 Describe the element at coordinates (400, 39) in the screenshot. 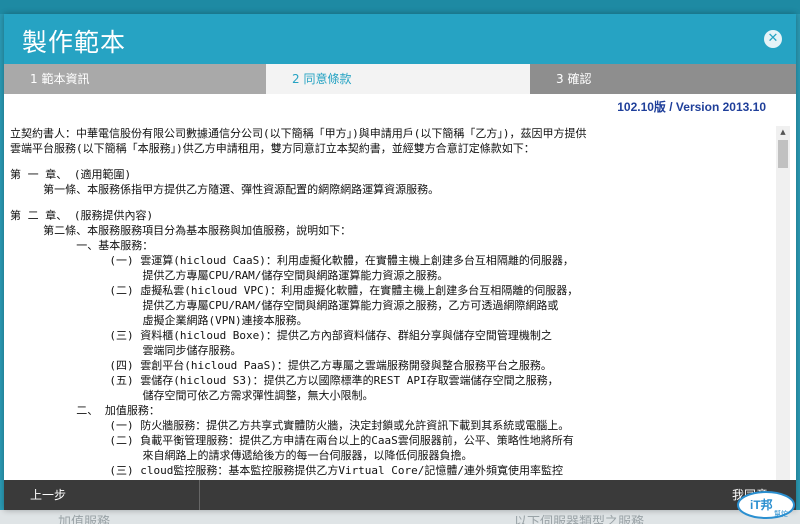

I see `modal-header: 製作範本 ✕` at that location.